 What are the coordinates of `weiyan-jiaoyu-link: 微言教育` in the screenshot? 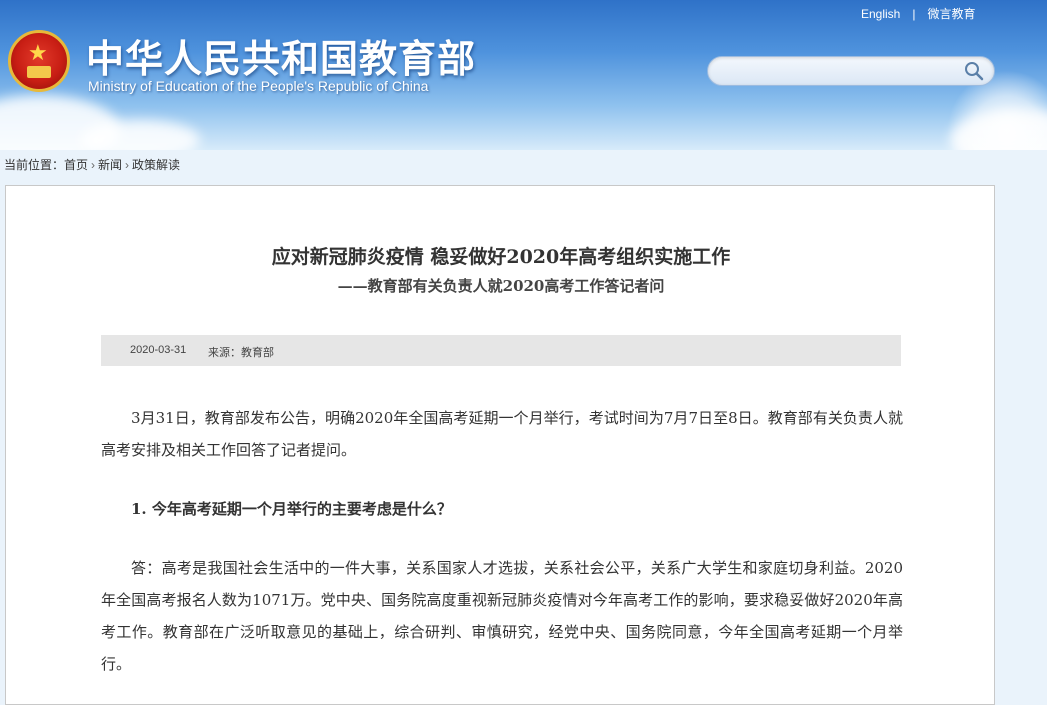 It's located at (951, 14).